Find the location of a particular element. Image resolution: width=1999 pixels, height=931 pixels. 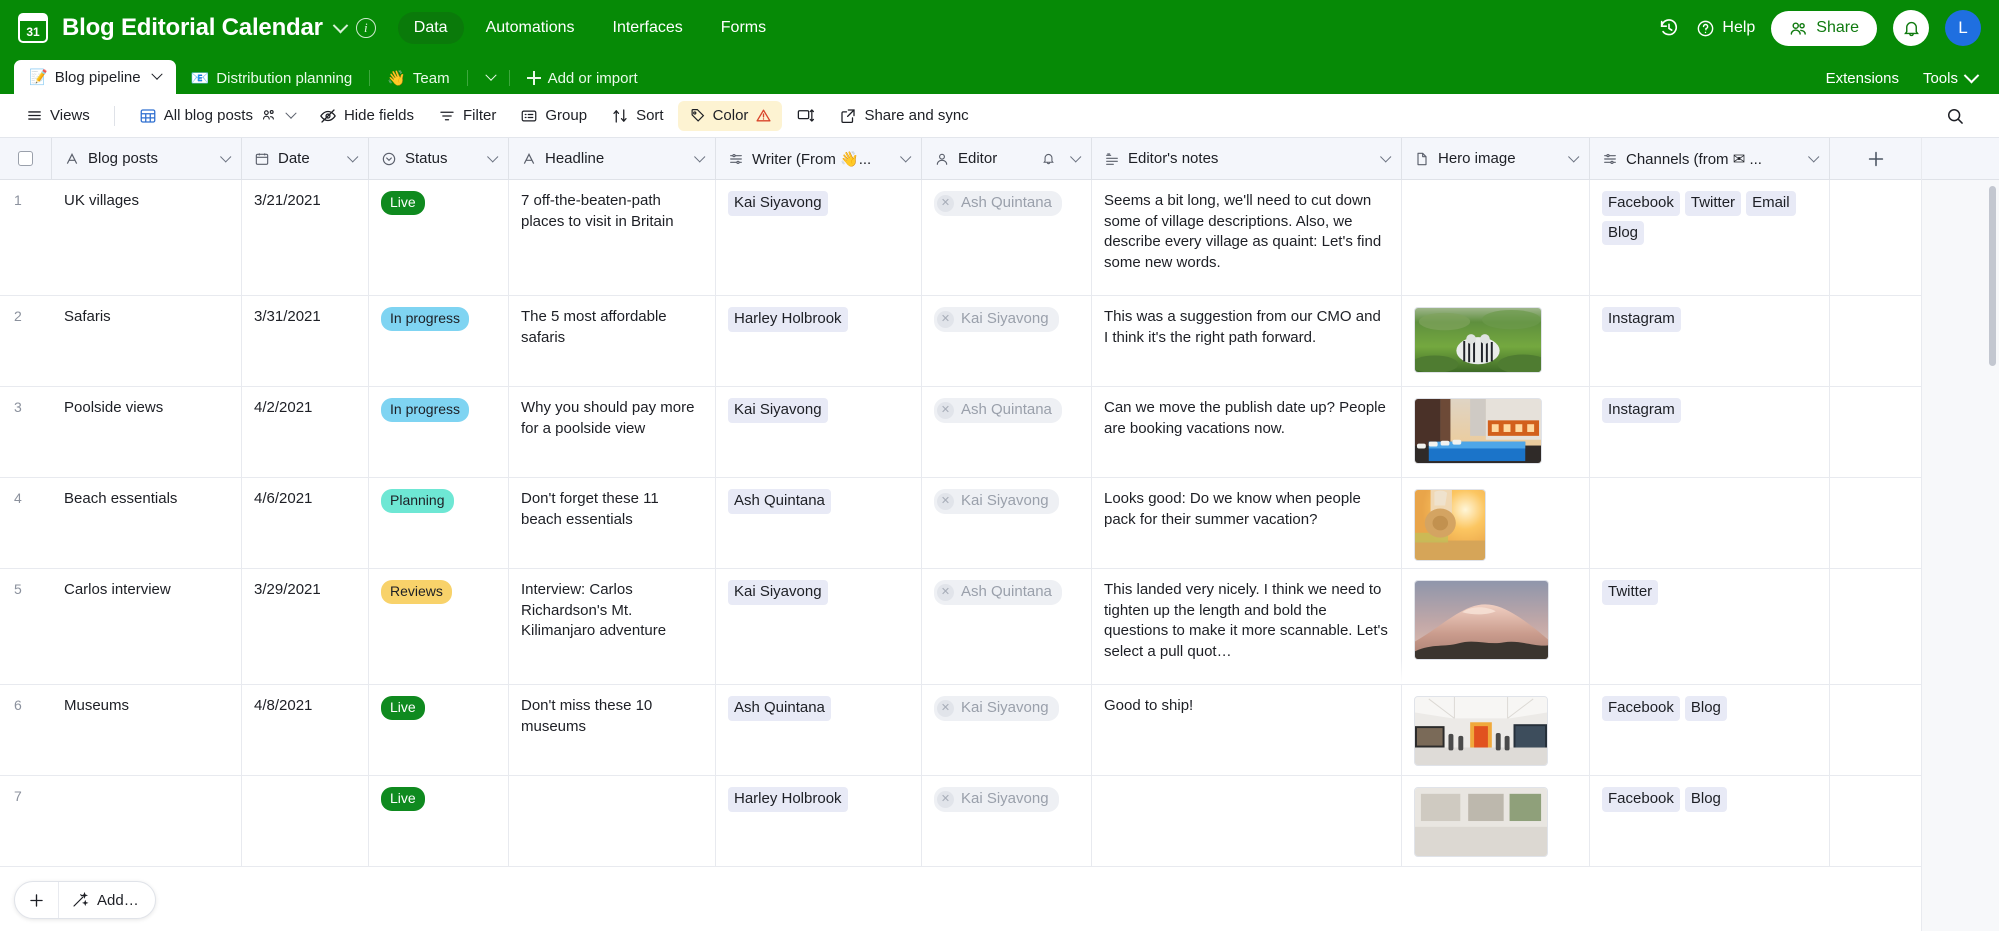

cell-status: Planning is located at coordinates (439, 523).